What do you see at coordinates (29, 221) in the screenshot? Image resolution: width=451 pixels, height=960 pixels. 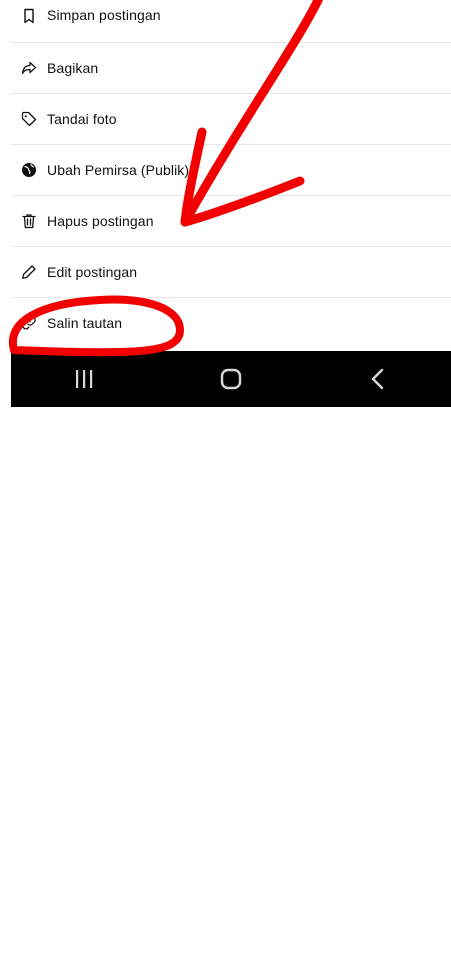 I see `trash-icon` at bounding box center [29, 221].